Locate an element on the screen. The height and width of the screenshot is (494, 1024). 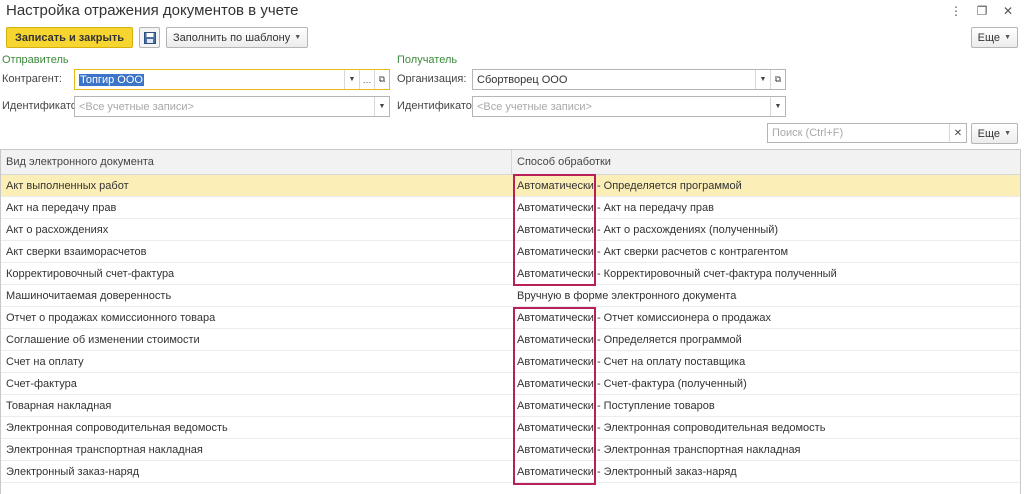
sender-identifier-field: <Все учетные записи> ▼ is located at coordinates (232, 106).